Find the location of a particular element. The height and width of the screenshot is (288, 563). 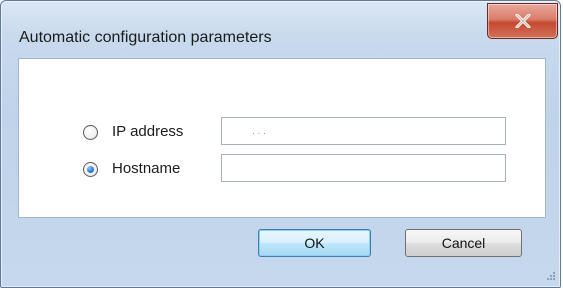

ip-address-row: IP address . . . is located at coordinates (282, 132).